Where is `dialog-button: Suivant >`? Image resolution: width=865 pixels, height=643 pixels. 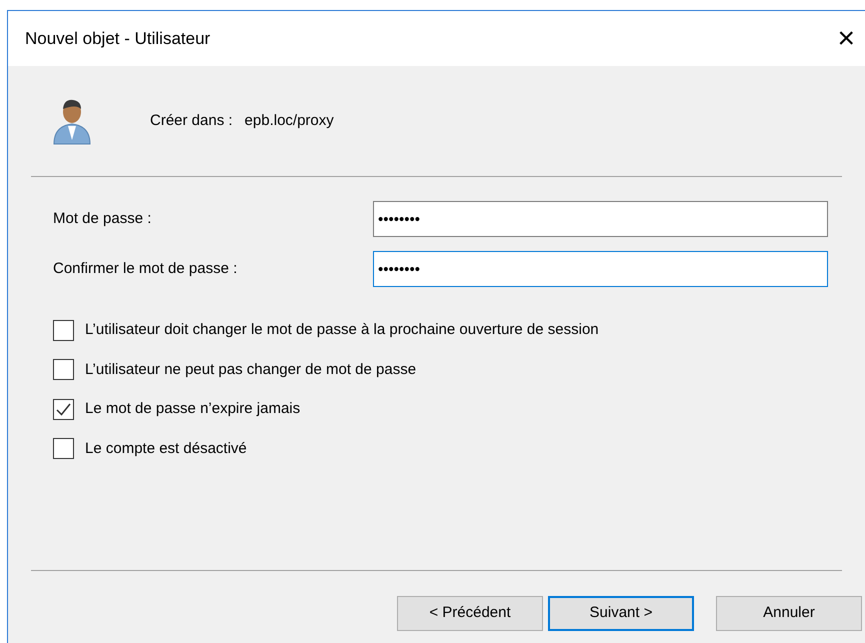 dialog-button: Suivant > is located at coordinates (621, 613).